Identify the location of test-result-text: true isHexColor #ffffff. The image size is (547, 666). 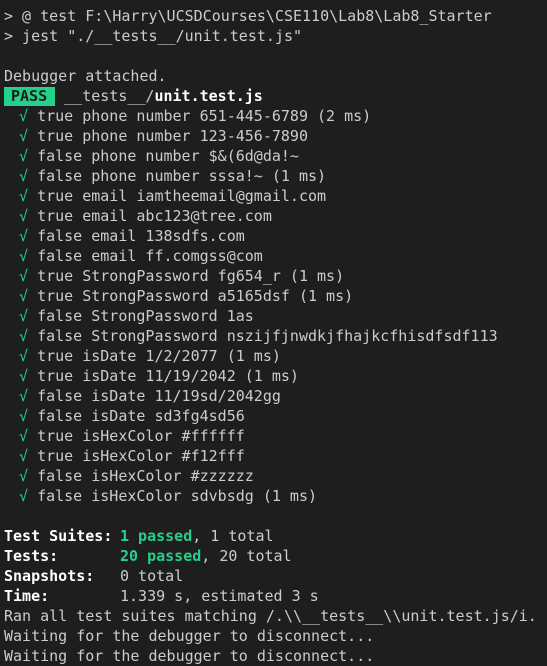
(141, 436).